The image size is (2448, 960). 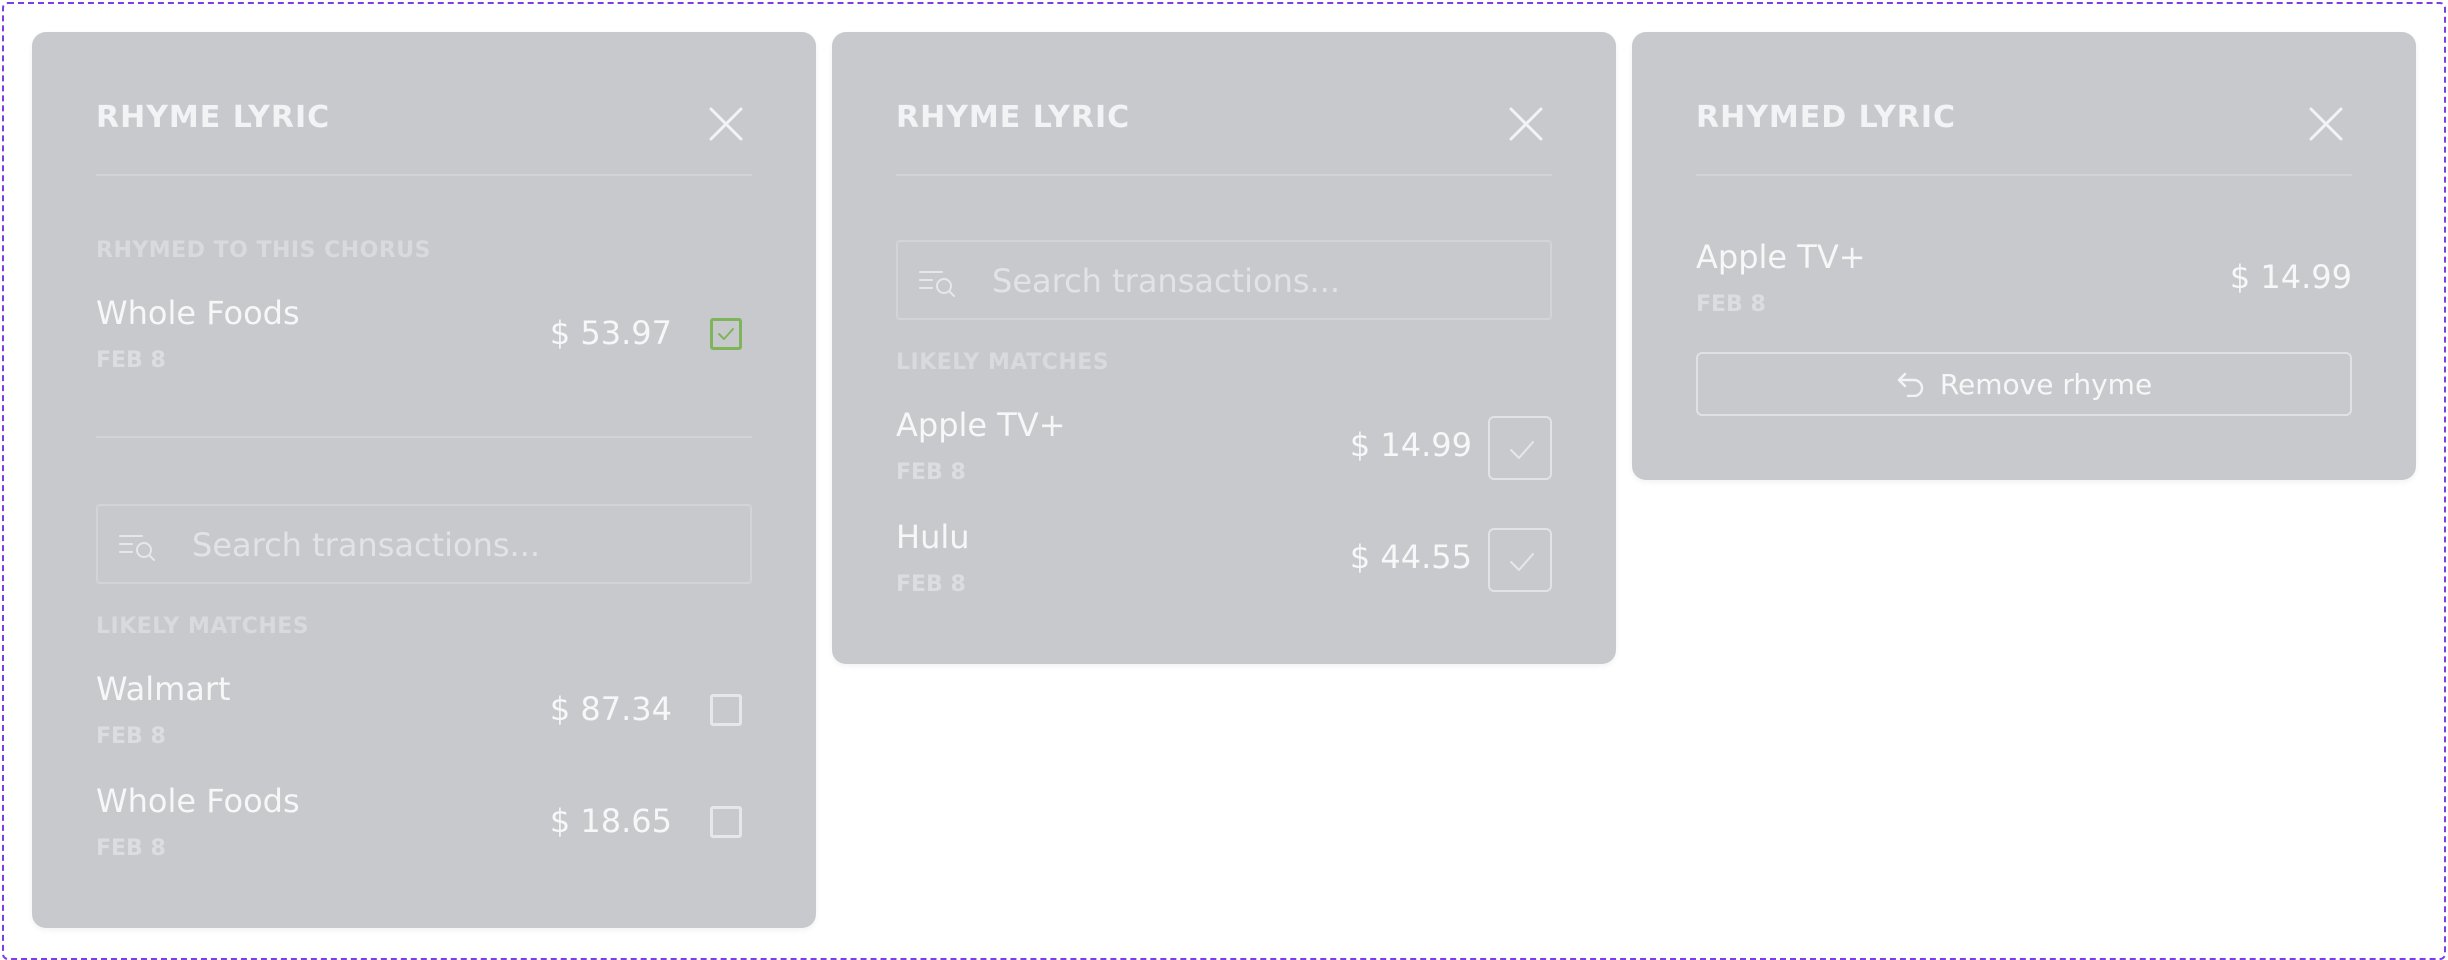 I want to click on match-name: Whole Foods, so click(x=198, y=801).